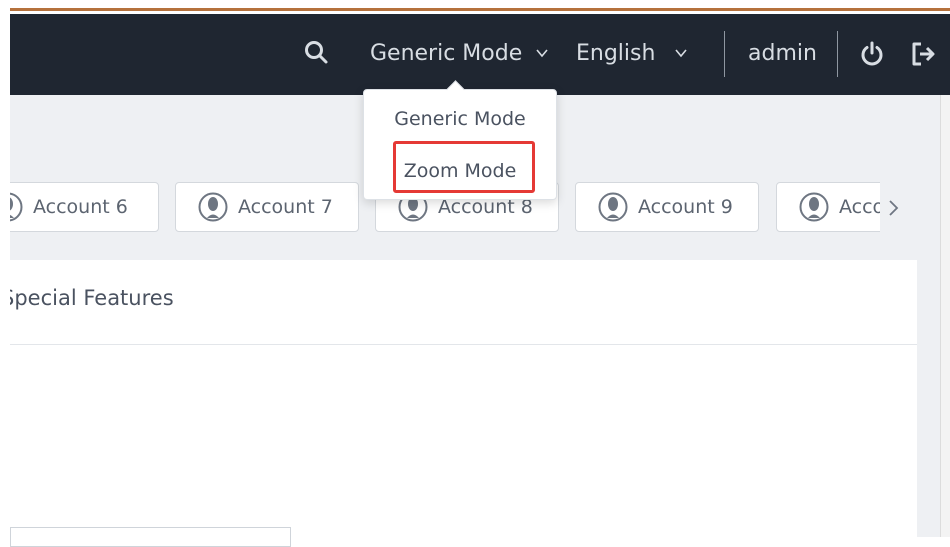  What do you see at coordinates (945, 316) in the screenshot?
I see `scrollbar` at bounding box center [945, 316].